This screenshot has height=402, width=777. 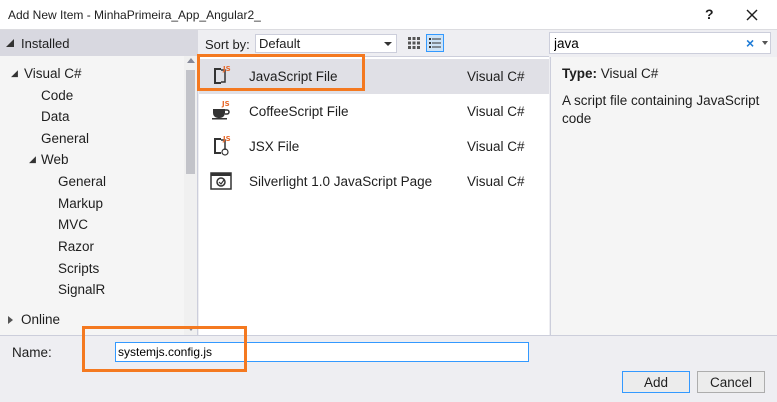 I want to click on name-input, so click(x=322, y=352).